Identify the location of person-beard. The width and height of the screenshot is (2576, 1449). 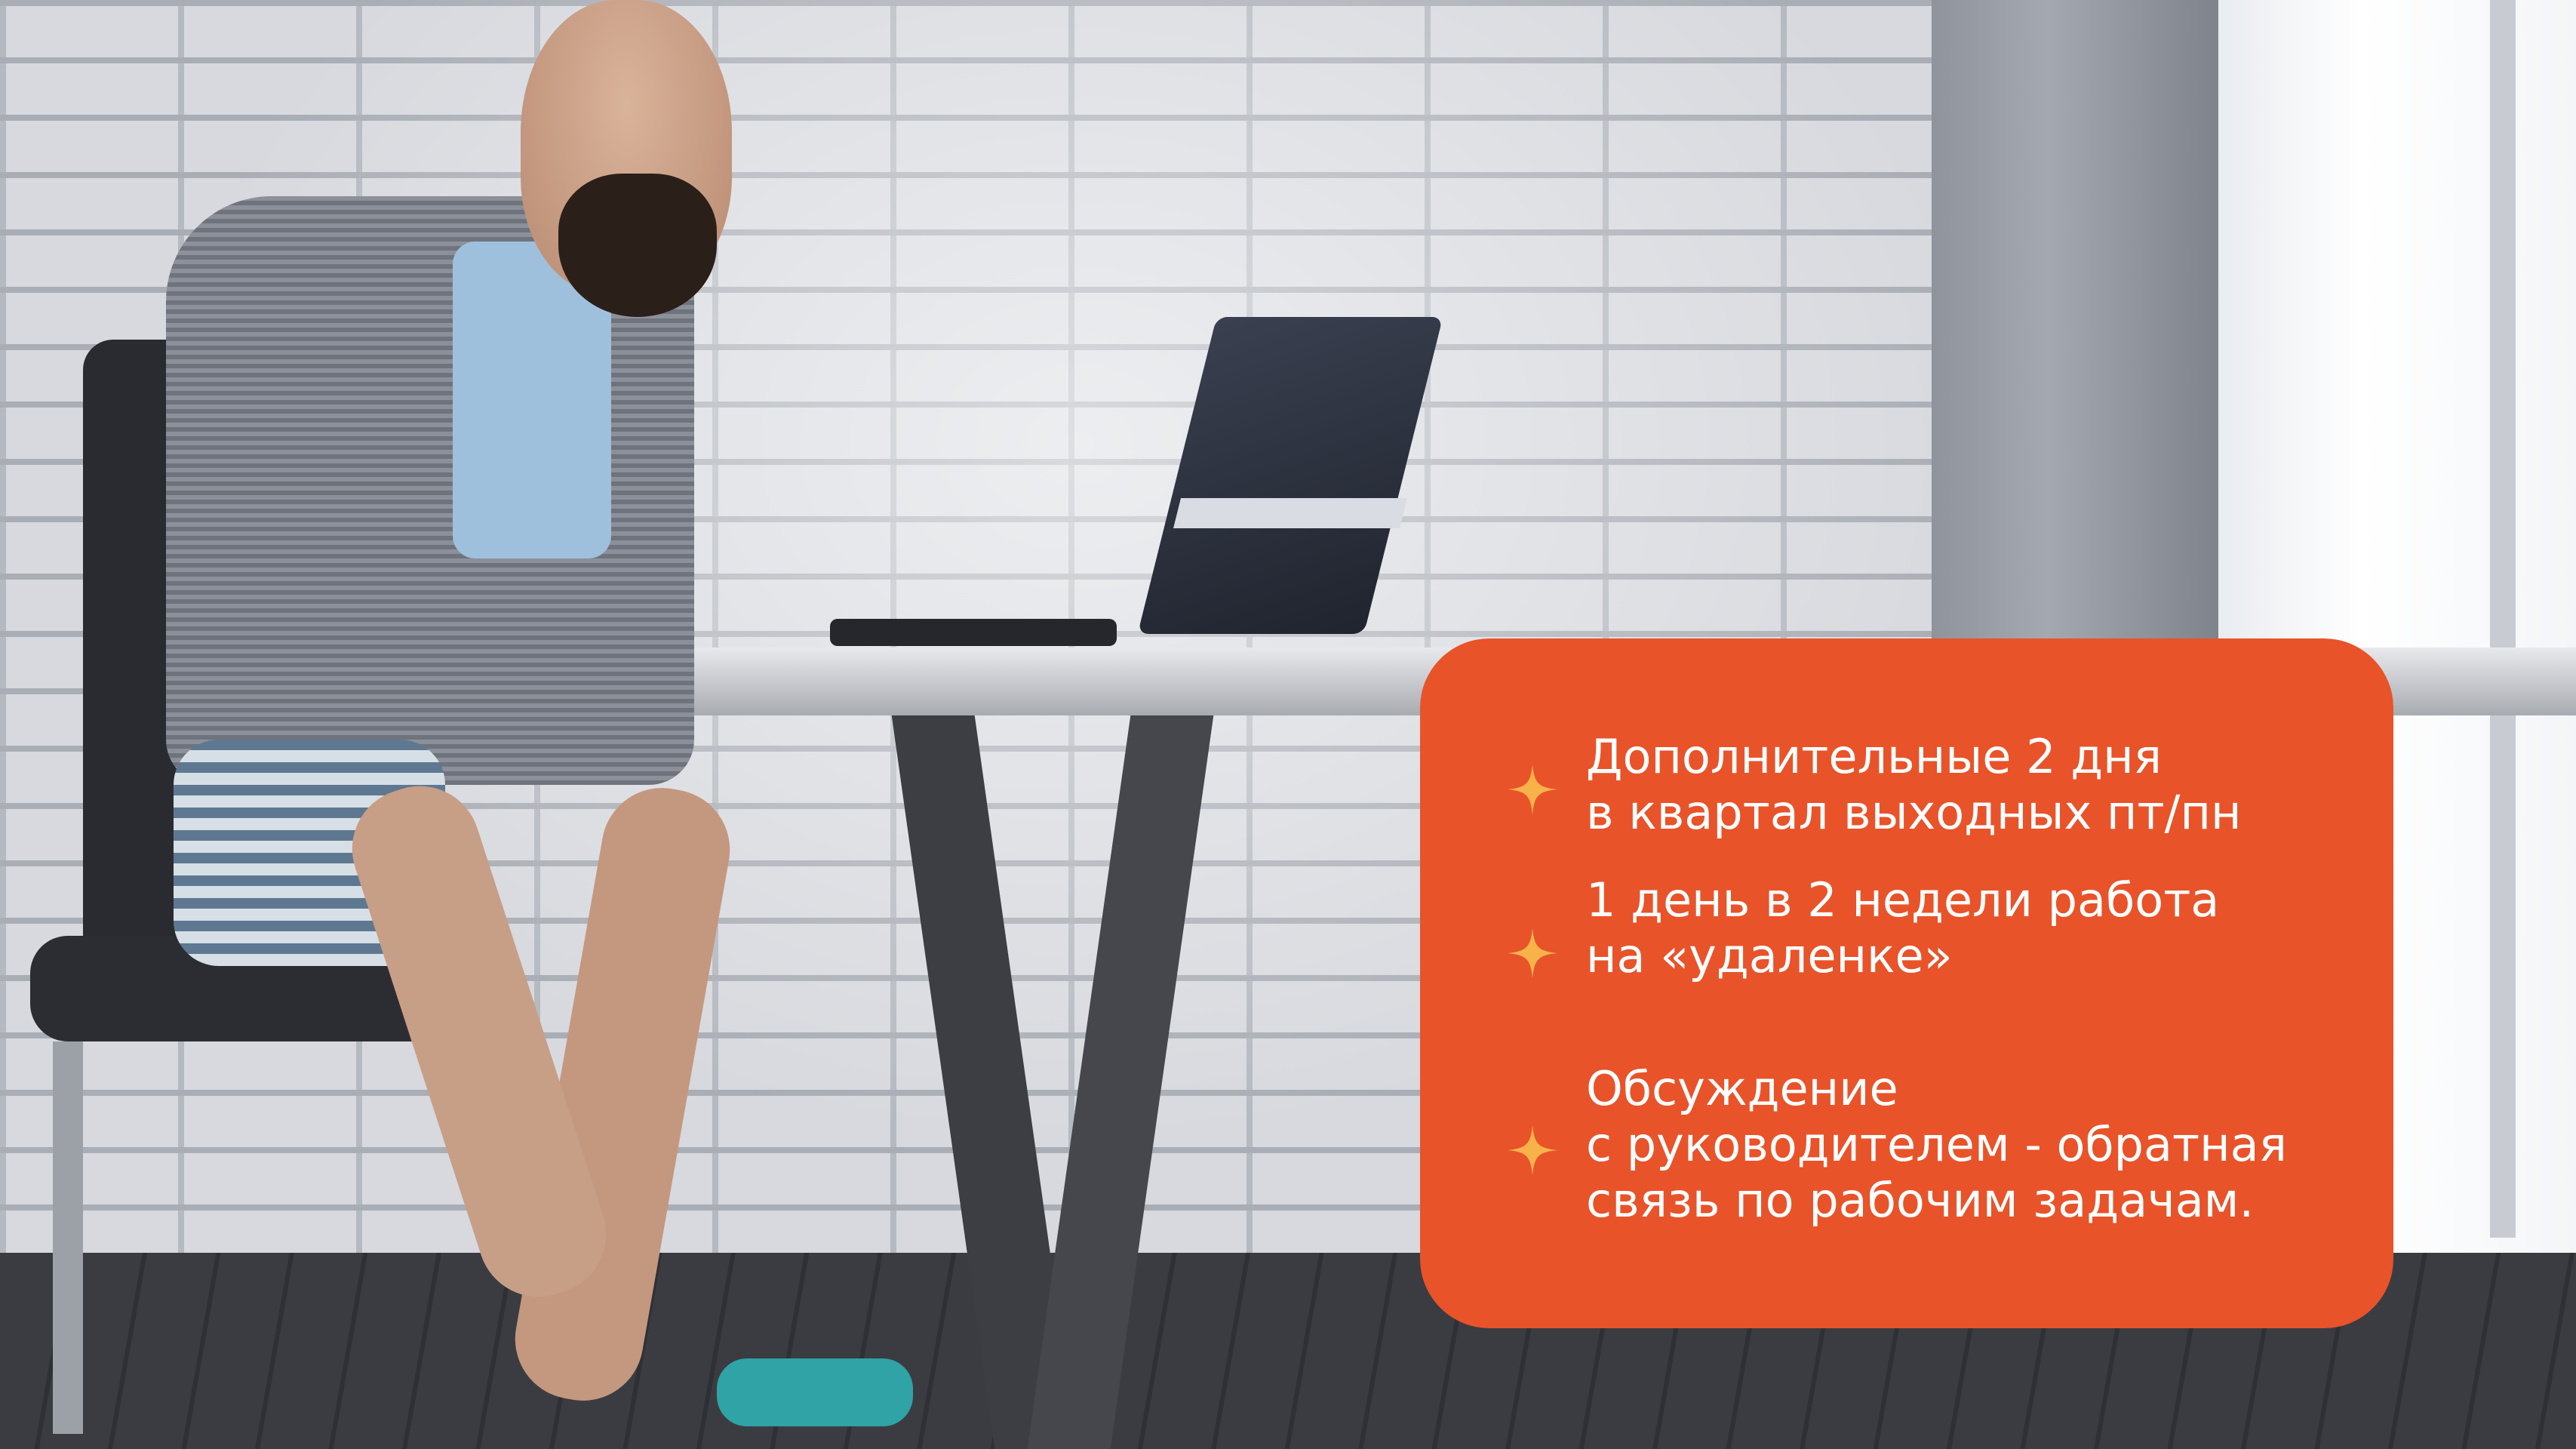
(637, 245).